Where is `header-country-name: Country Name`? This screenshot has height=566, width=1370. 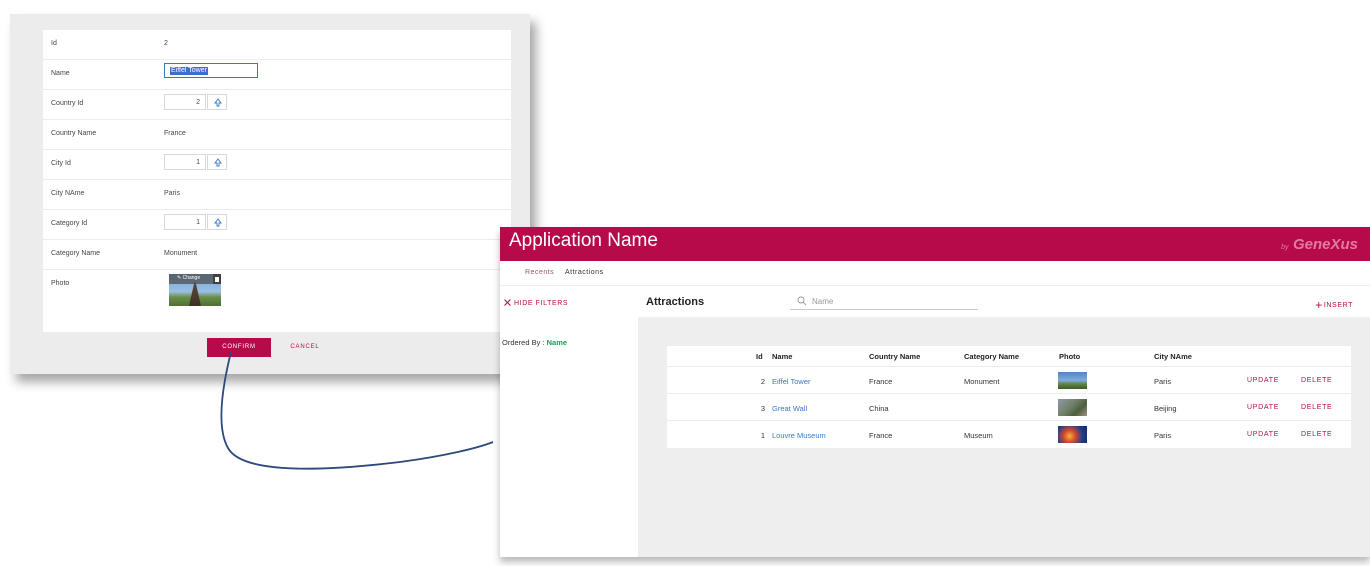 header-country-name: Country Name is located at coordinates (894, 356).